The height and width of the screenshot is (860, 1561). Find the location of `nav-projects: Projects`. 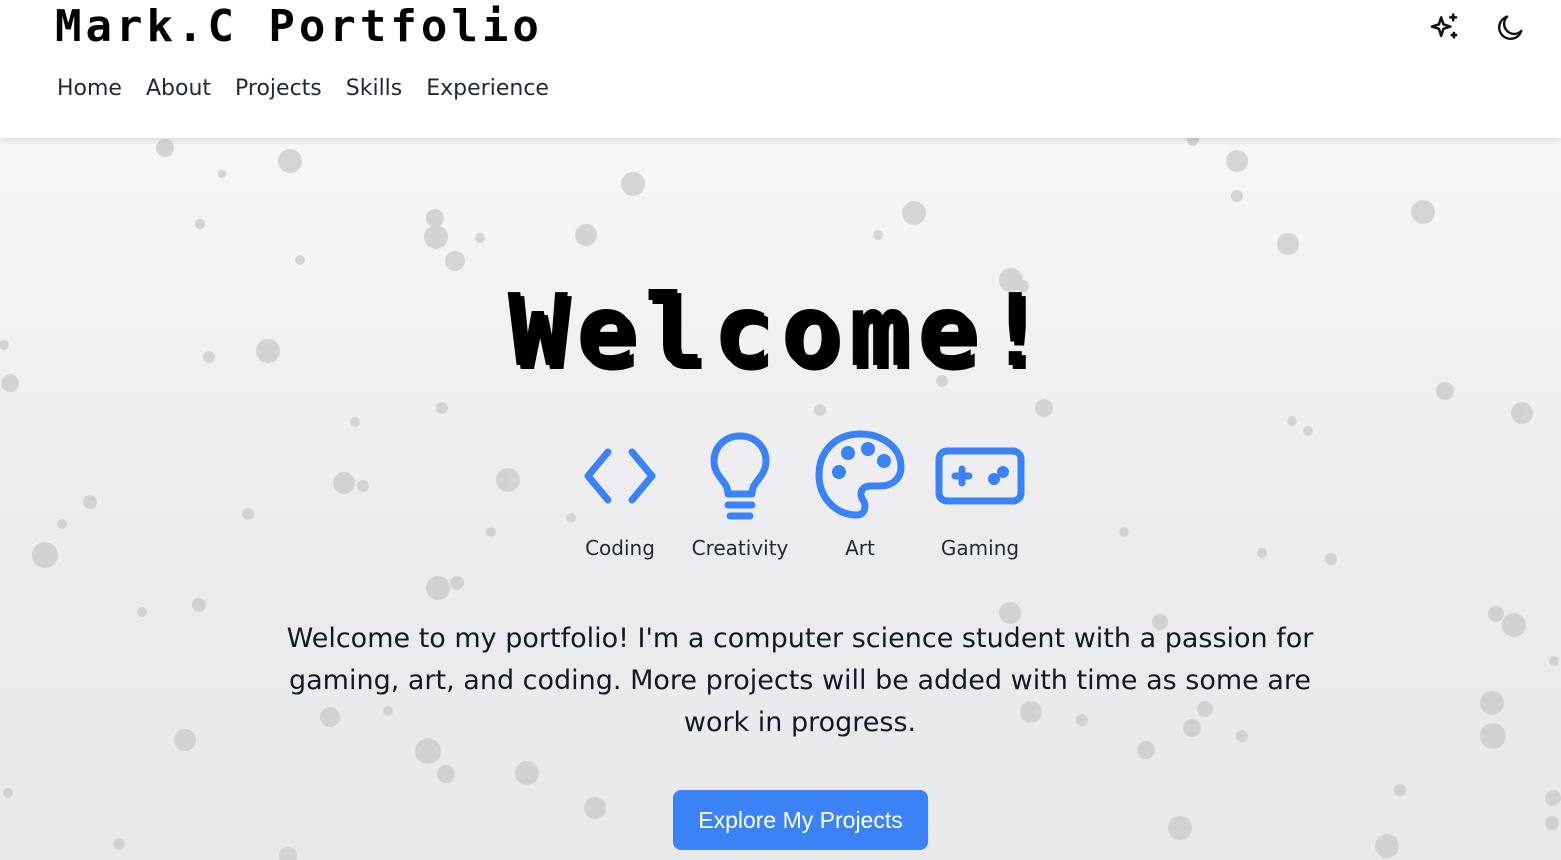

nav-projects: Projects is located at coordinates (278, 89).